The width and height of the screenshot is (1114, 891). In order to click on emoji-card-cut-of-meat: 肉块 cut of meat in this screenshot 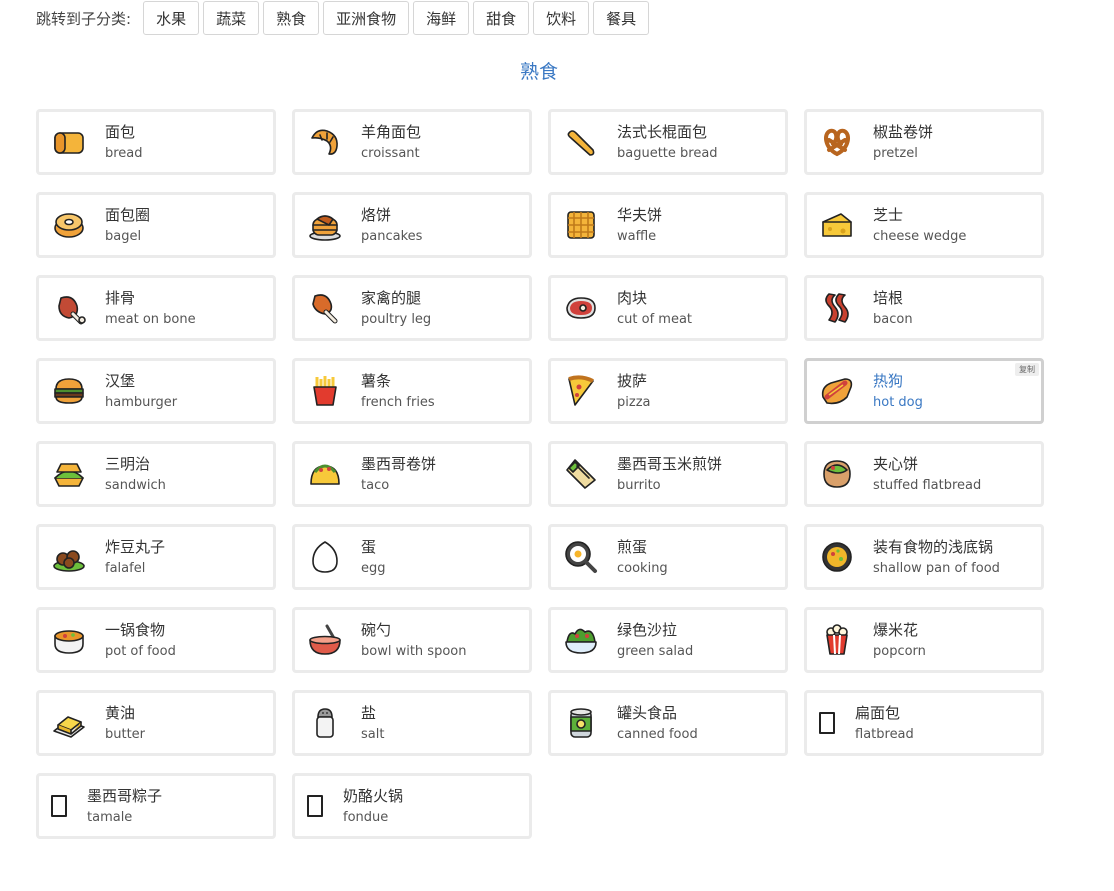, I will do `click(668, 308)`.